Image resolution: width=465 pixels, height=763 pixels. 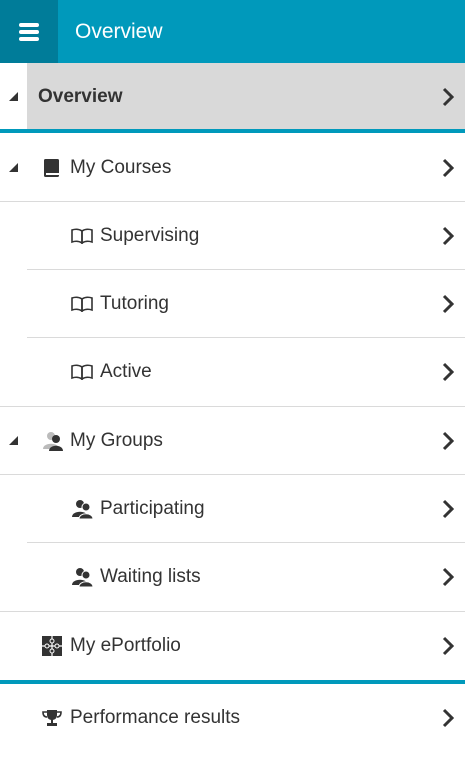 I want to click on top-bar: Overview, so click(x=232, y=31).